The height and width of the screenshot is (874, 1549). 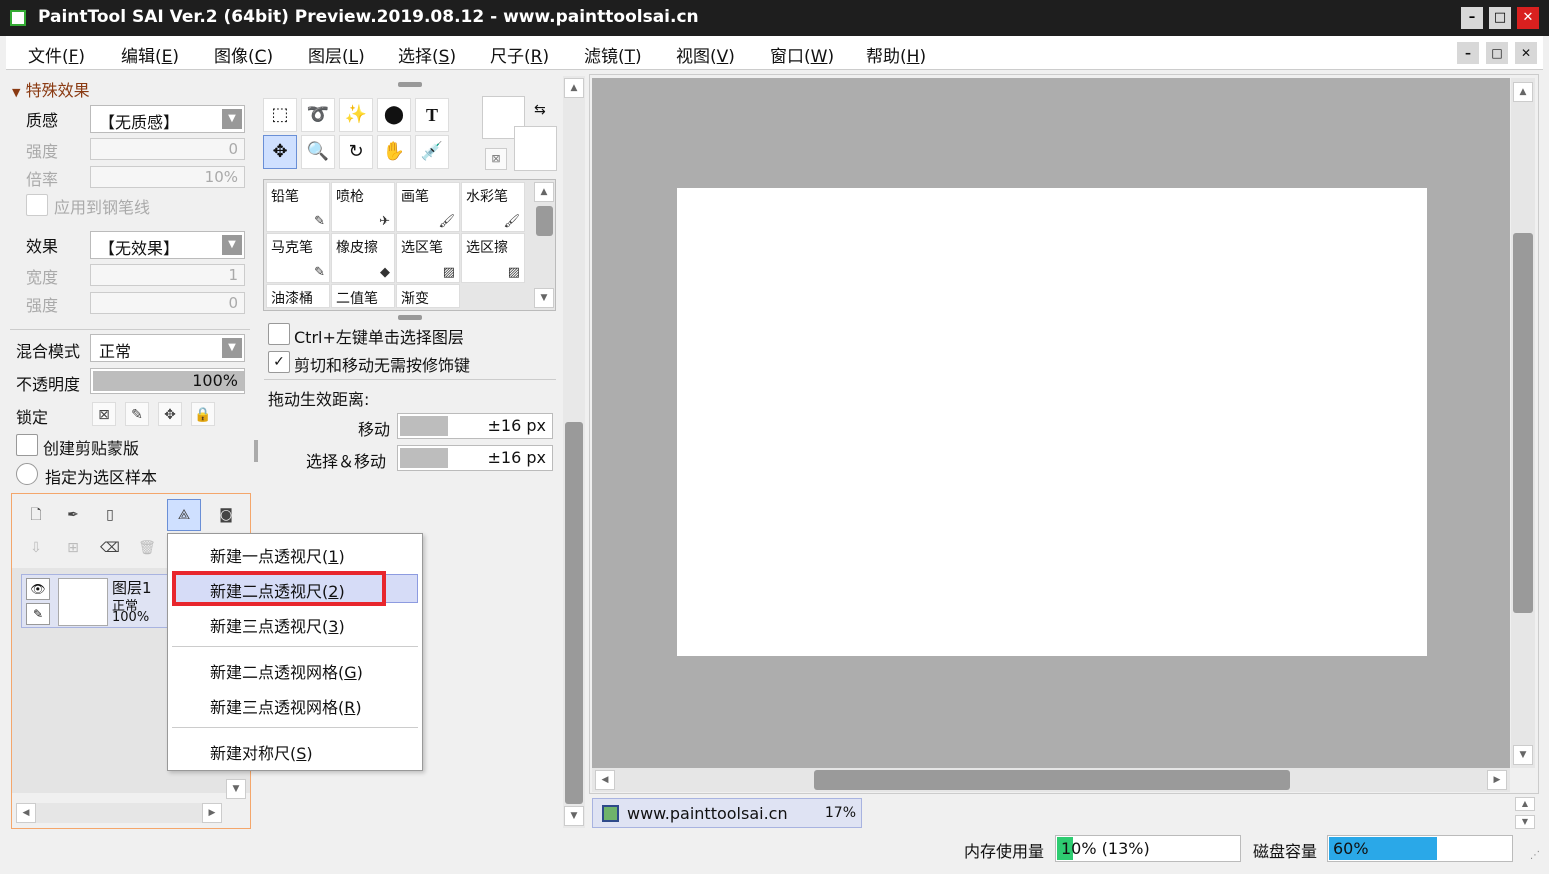 I want to click on brush-select-pen: 选区笔 ▨, so click(x=428, y=258).